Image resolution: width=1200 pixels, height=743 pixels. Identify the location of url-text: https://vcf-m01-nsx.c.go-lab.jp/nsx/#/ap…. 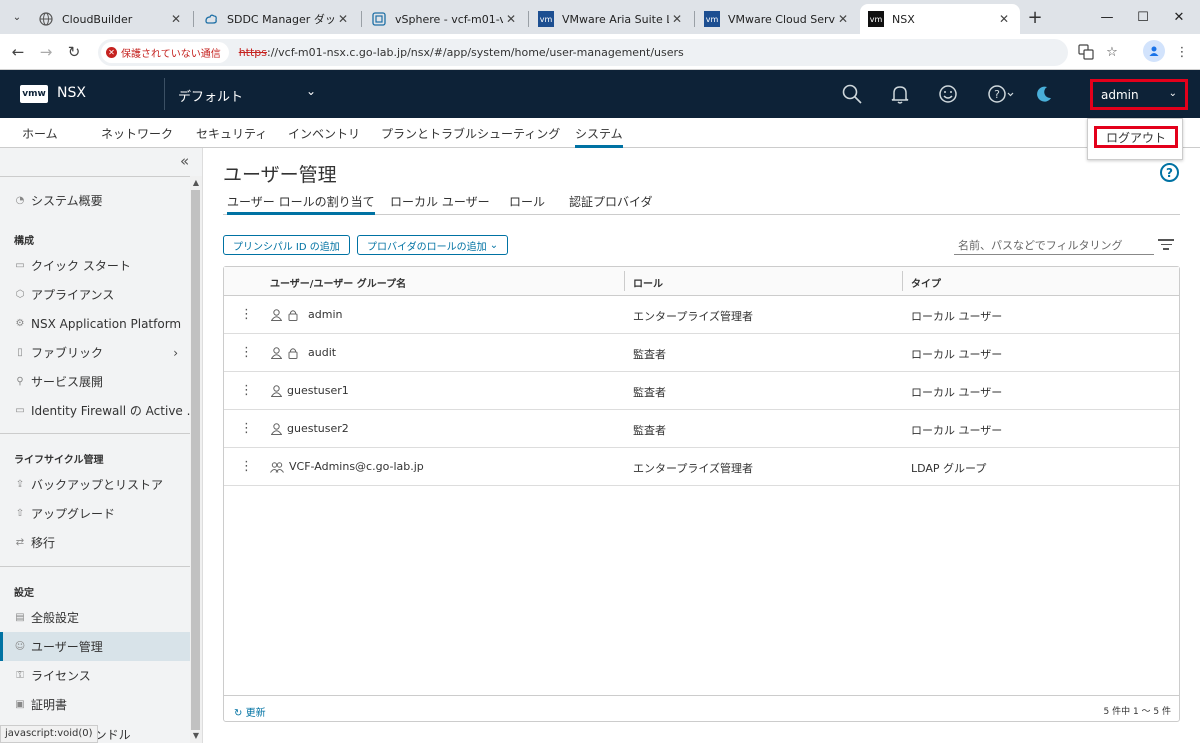
(461, 52).